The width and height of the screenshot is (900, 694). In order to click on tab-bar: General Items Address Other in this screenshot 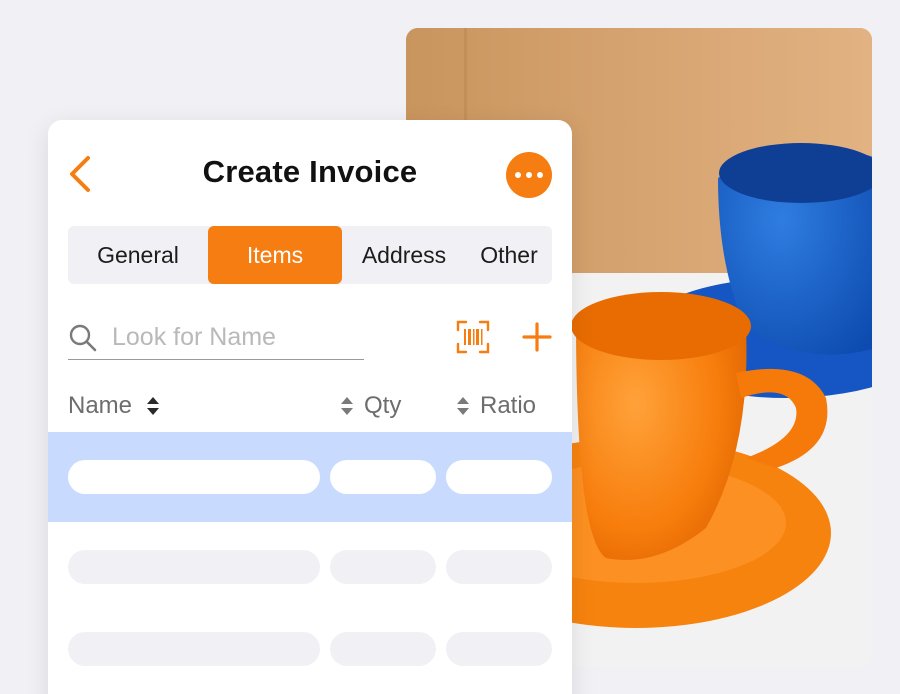, I will do `click(310, 255)`.